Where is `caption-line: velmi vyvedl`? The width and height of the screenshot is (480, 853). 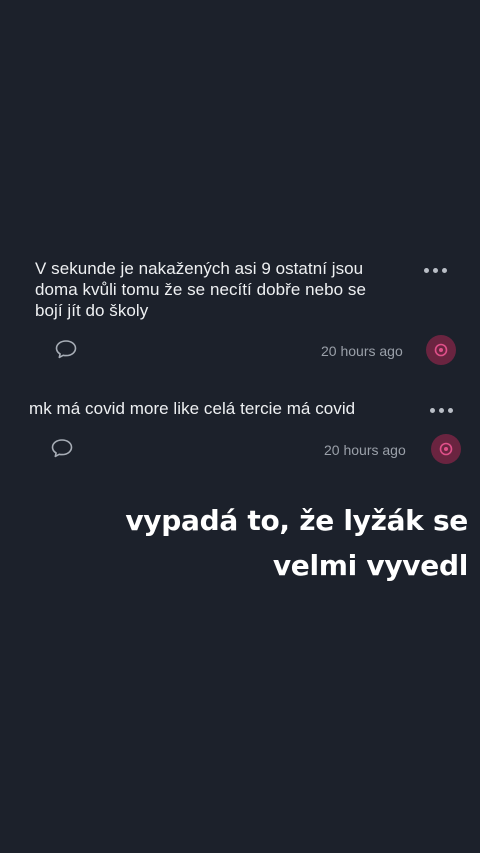 caption-line: velmi vyvedl is located at coordinates (370, 565).